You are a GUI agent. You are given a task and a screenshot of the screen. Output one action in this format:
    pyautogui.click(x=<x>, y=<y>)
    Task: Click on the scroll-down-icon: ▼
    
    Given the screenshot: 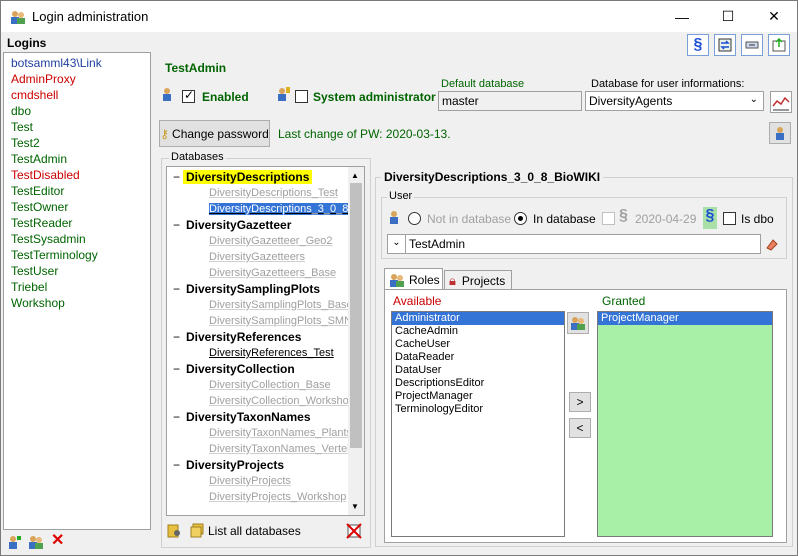 What is the action you would take?
    pyautogui.click(x=355, y=506)
    